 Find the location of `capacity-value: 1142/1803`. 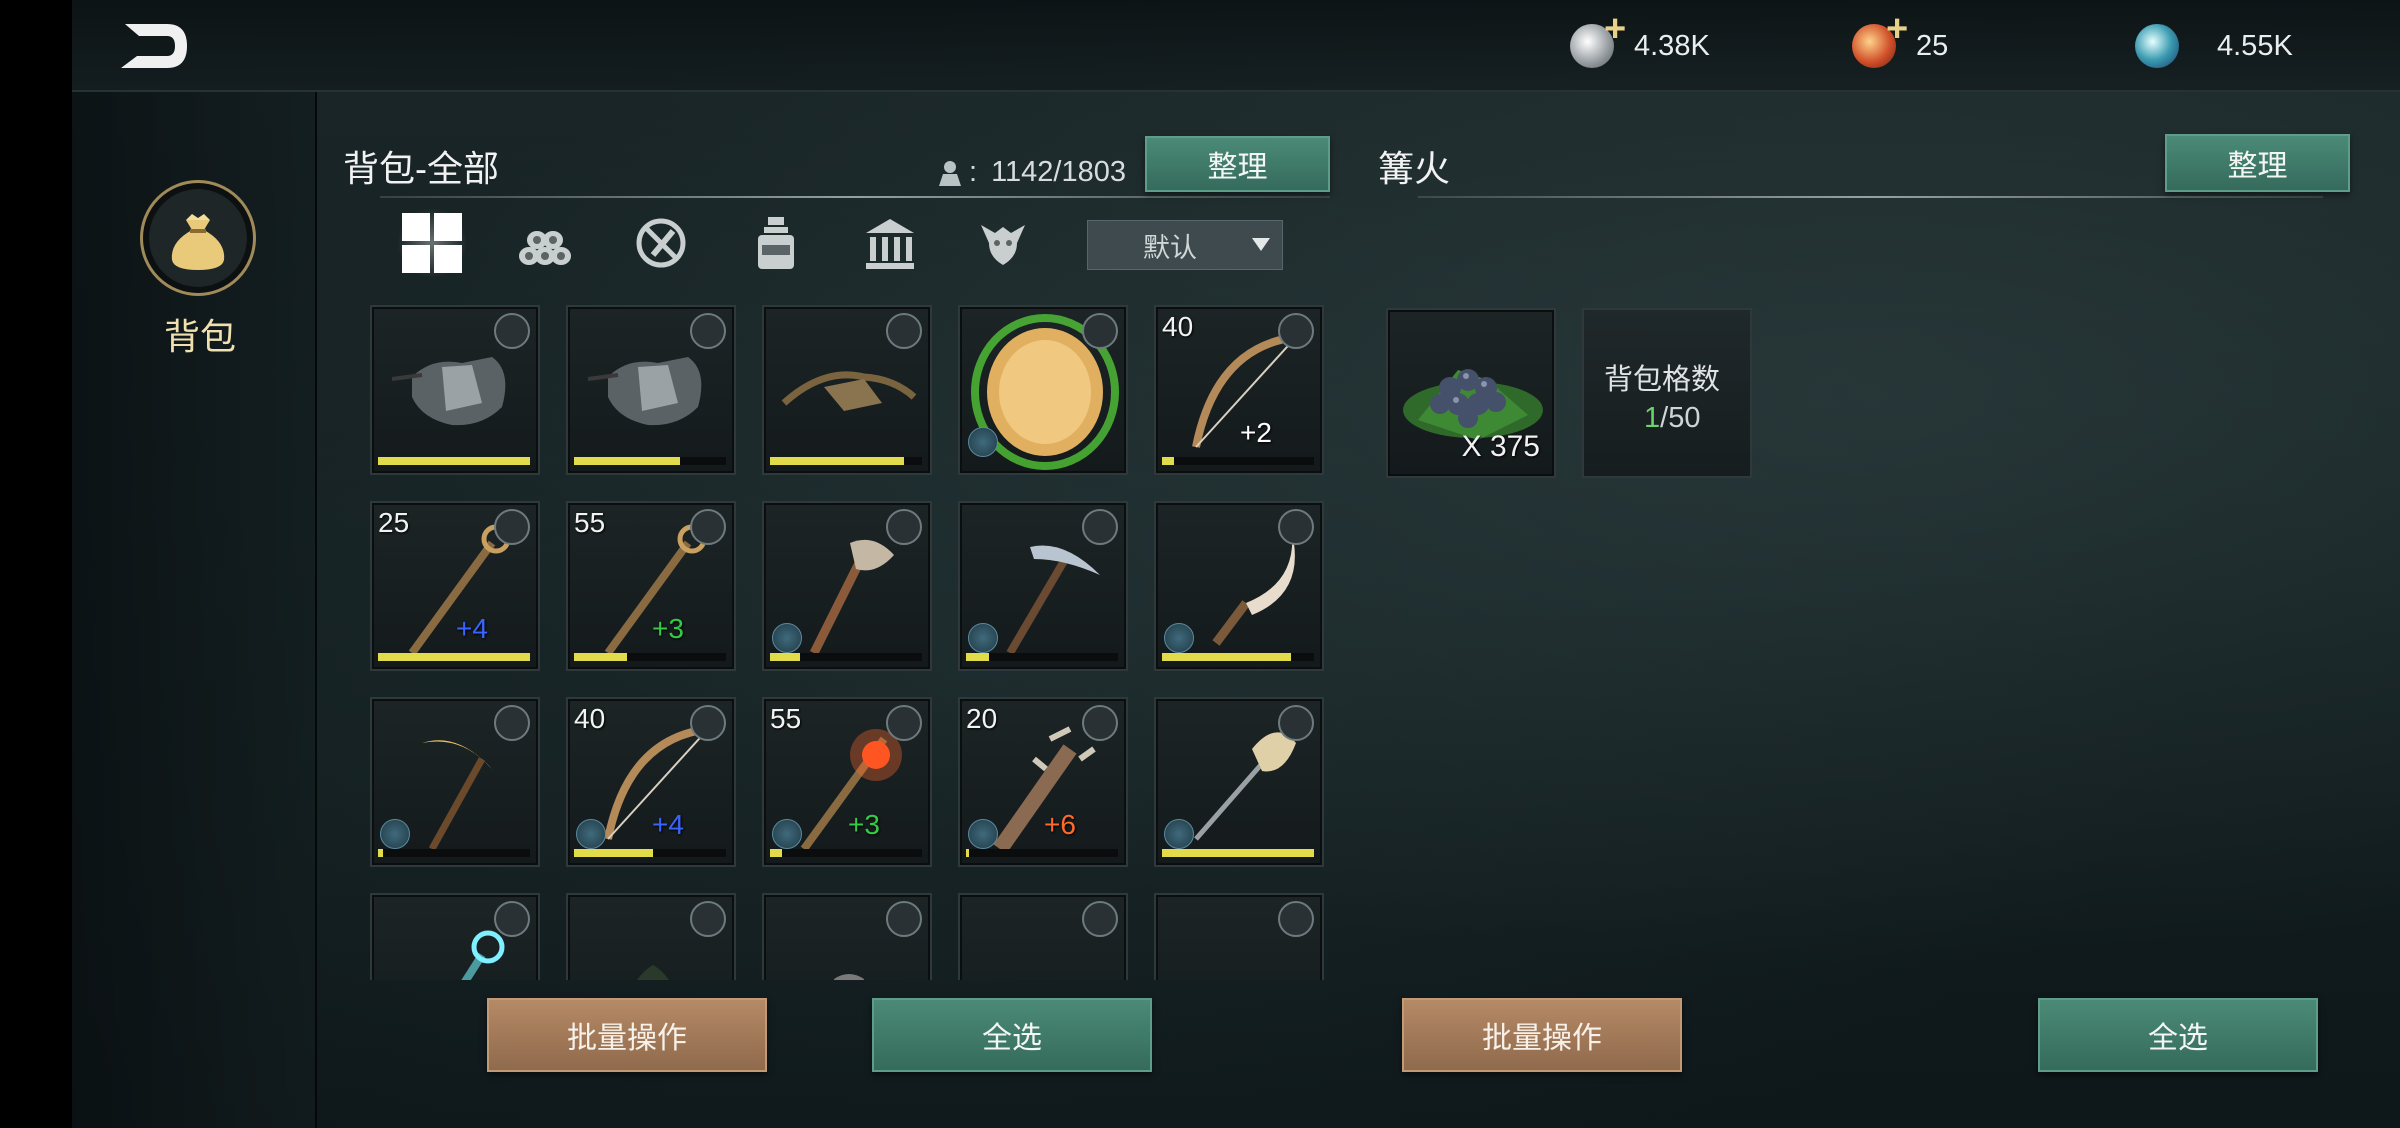

capacity-value: 1142/1803 is located at coordinates (1058, 172).